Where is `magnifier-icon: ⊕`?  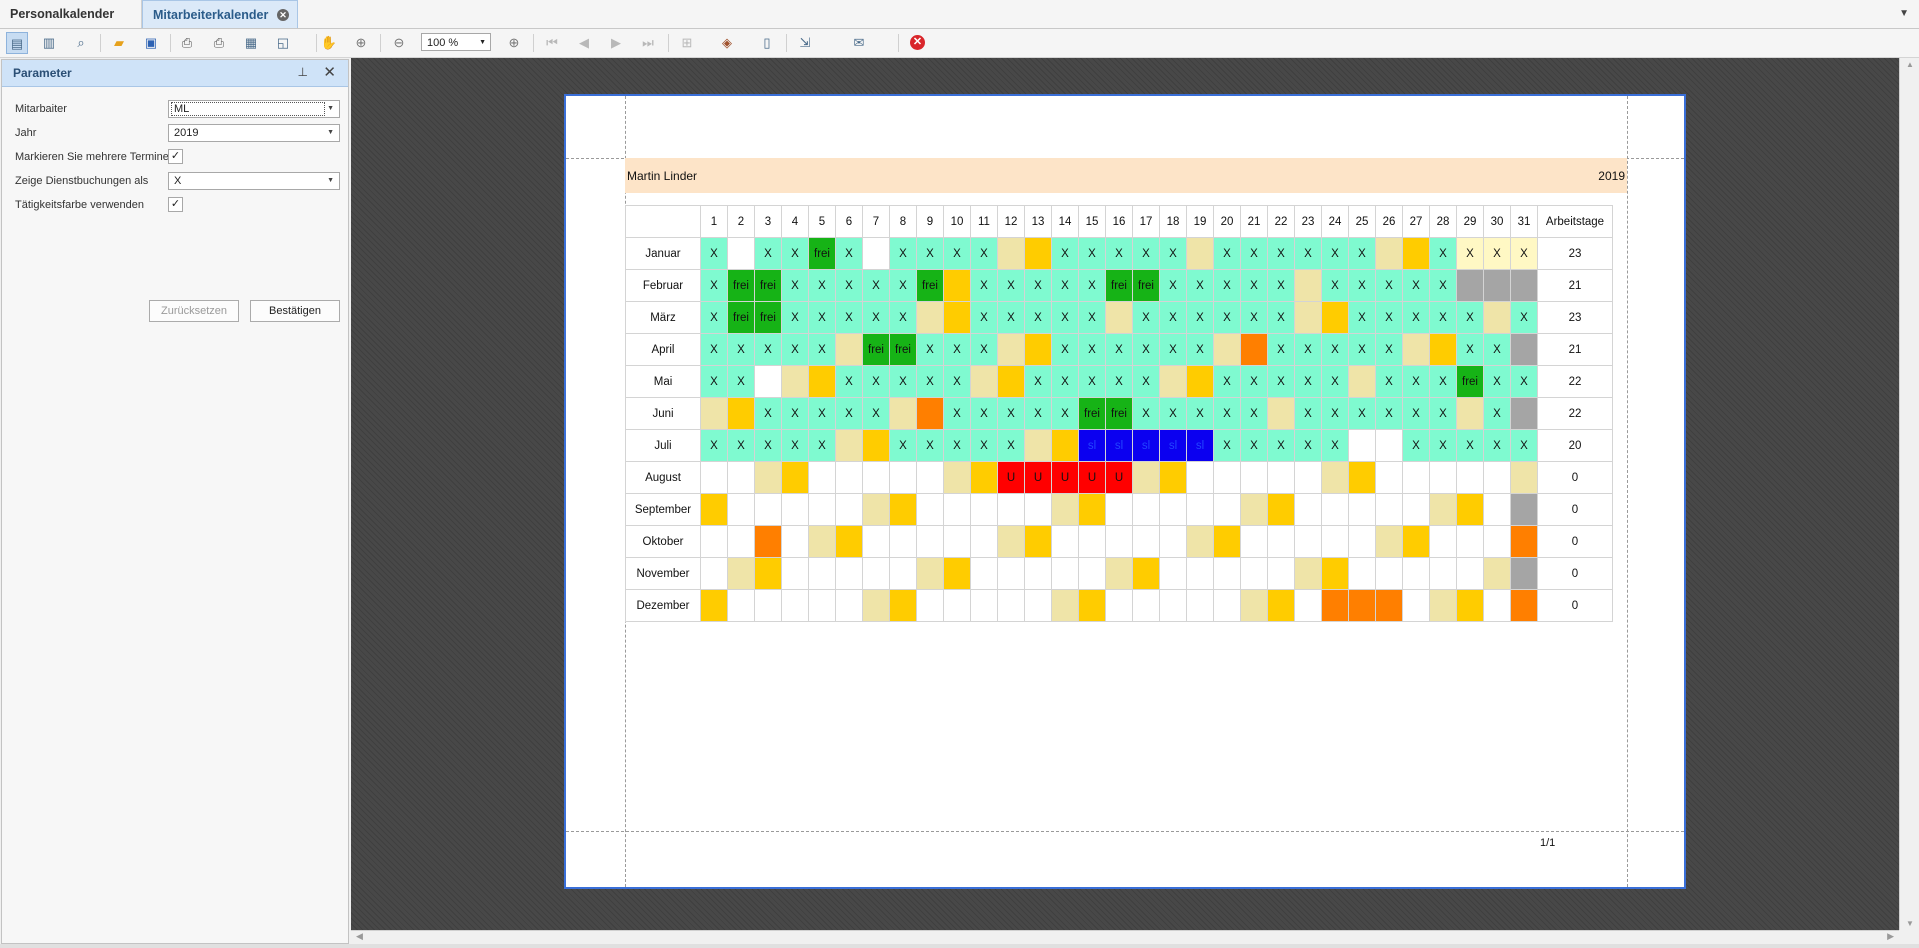 magnifier-icon: ⊕ is located at coordinates (361, 43).